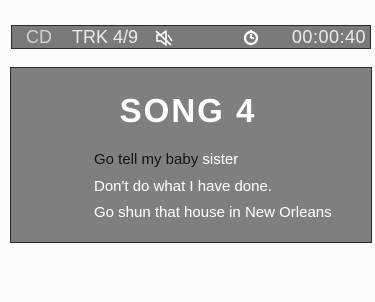 This screenshot has width=375, height=302. What do you see at coordinates (328, 37) in the screenshot?
I see `elapsed-time: 00:00:40` at bounding box center [328, 37].